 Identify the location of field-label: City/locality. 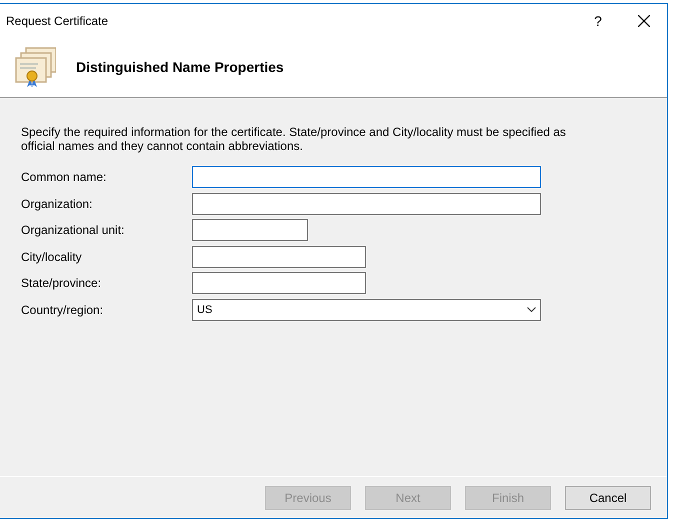
(52, 257).